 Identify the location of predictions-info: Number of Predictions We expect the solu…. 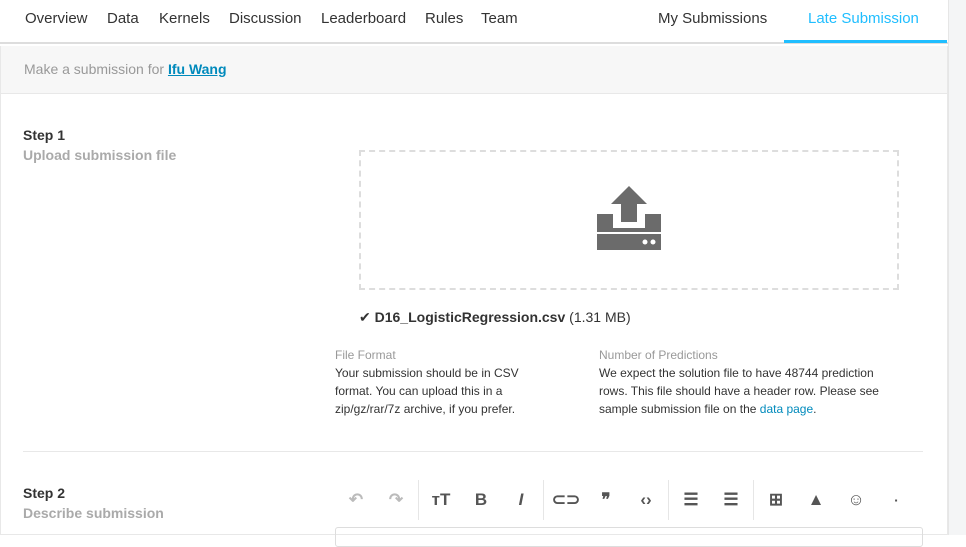
(751, 382).